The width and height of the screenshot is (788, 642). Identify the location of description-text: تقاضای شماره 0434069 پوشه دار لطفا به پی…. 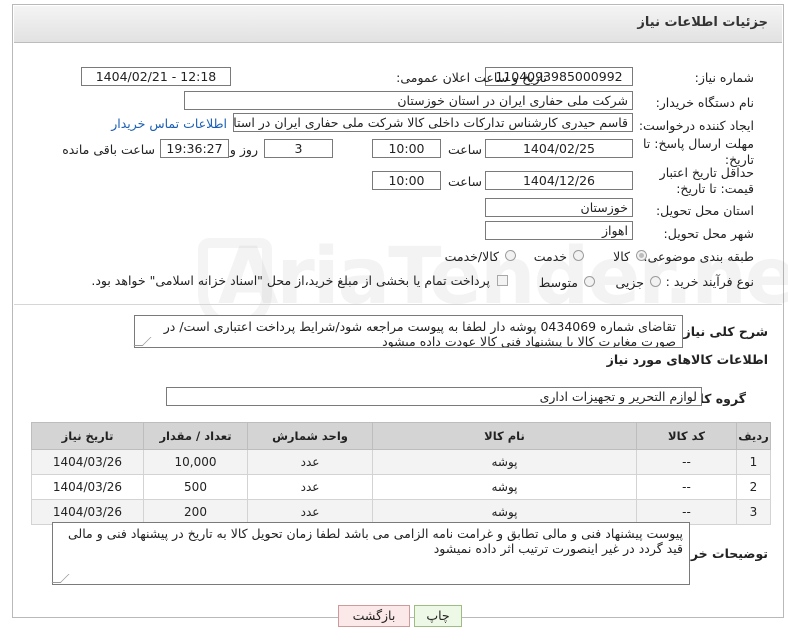
(419, 333).